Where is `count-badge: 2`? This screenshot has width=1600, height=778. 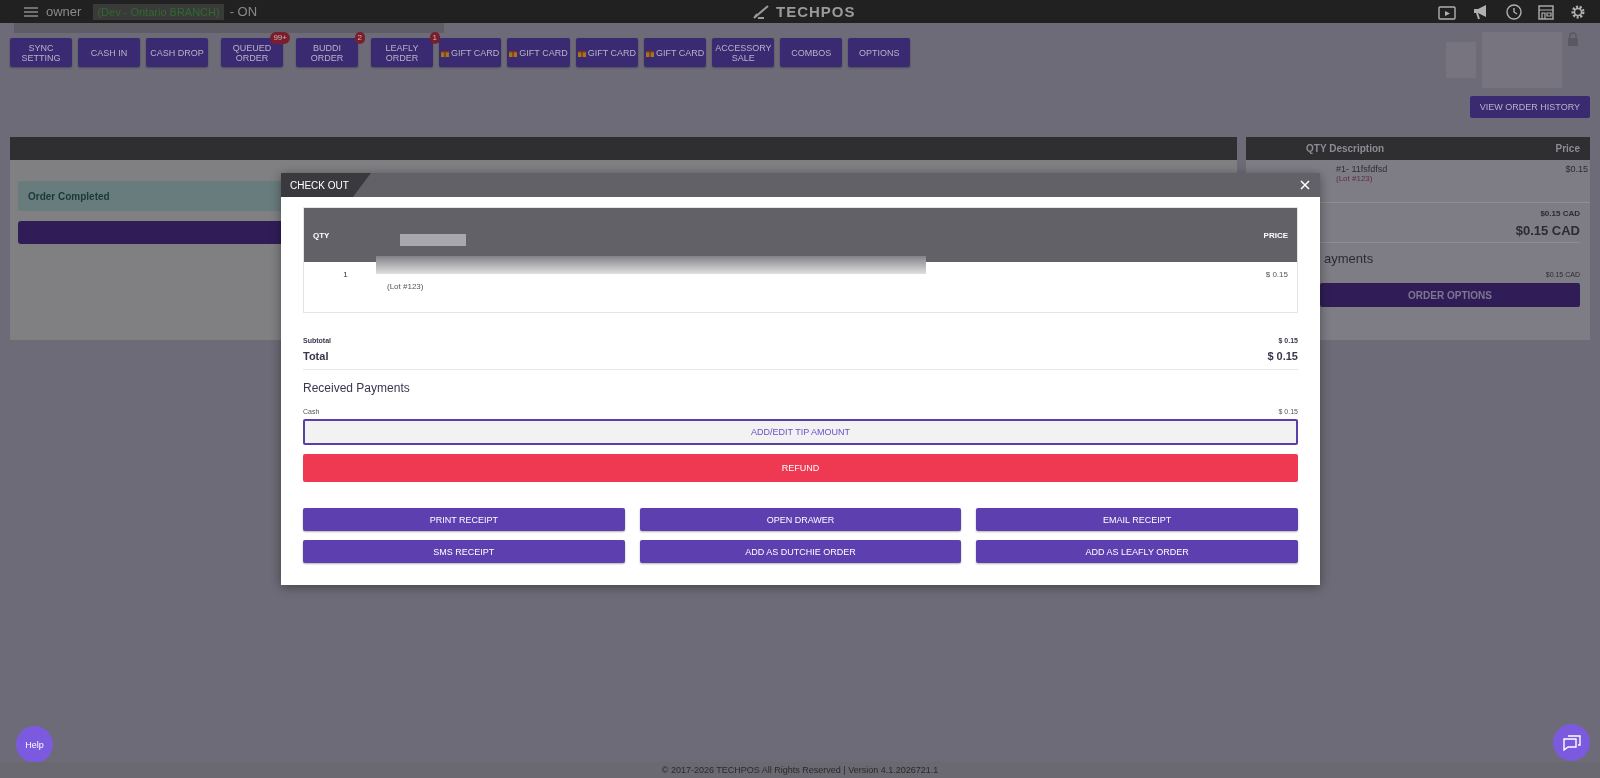
count-badge: 2 is located at coordinates (359, 38).